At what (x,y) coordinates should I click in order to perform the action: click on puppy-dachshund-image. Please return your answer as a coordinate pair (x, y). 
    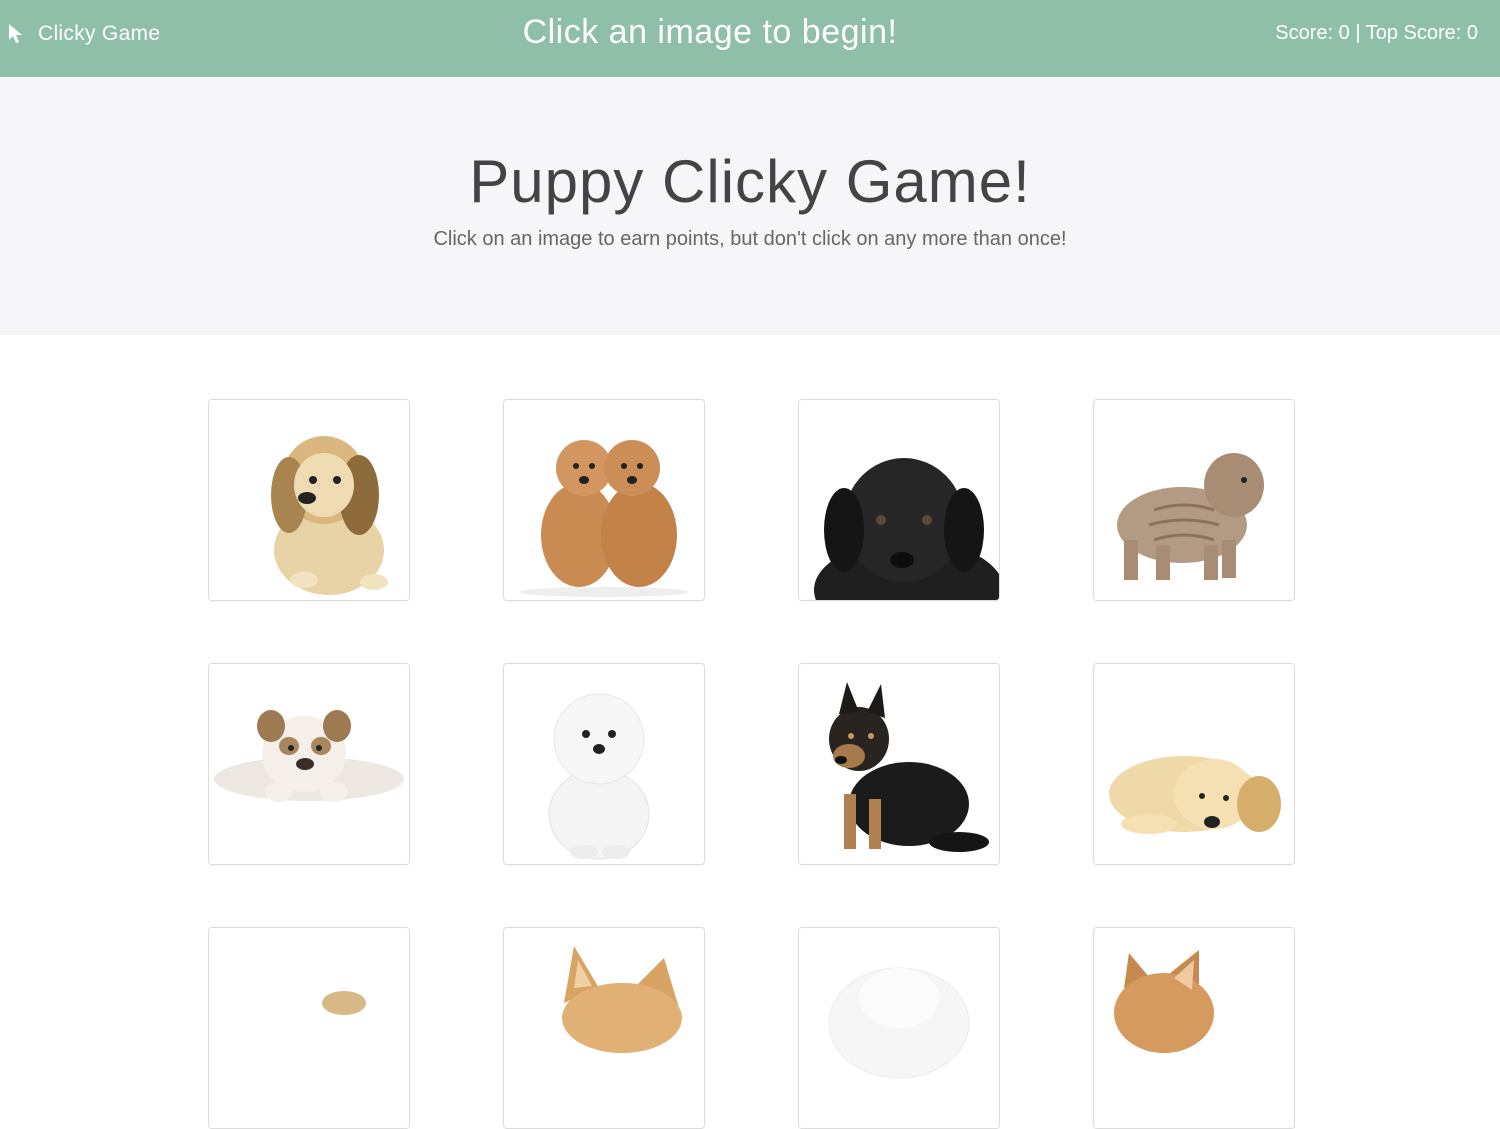
    Looking at the image, I should click on (309, 500).